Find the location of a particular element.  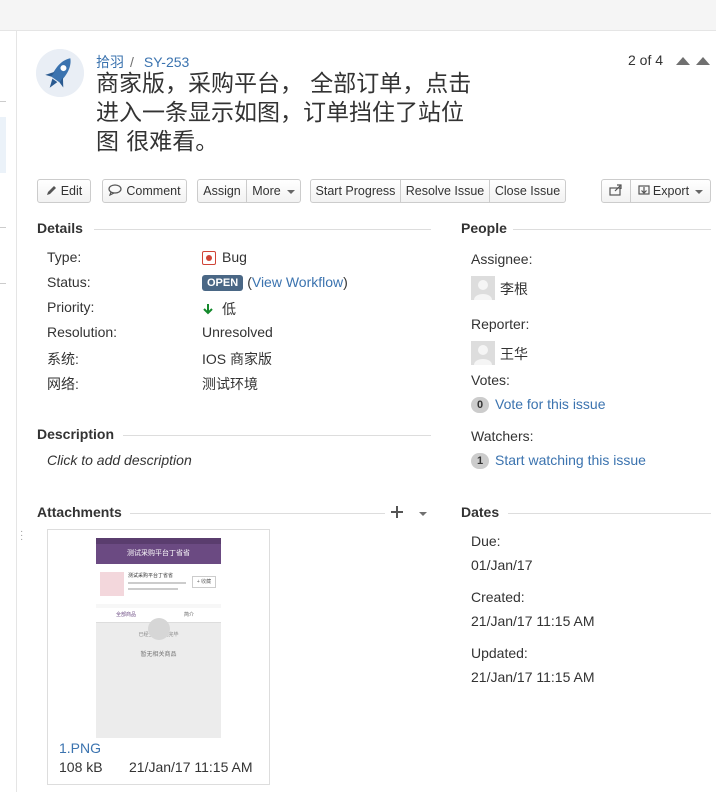

breadcrumb-project-link: 拾羽 is located at coordinates (110, 62).